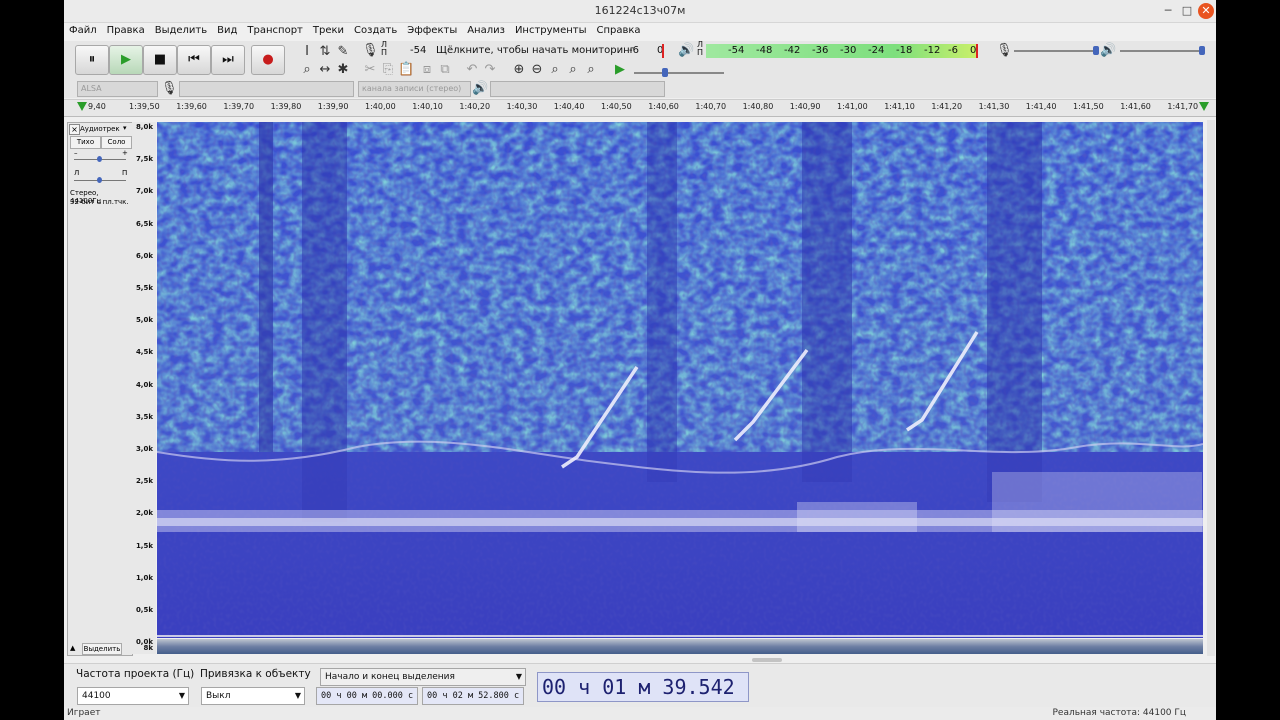 The width and height of the screenshot is (1280, 720). I want to click on freq-axis-label: 6,5k, so click(144, 223).